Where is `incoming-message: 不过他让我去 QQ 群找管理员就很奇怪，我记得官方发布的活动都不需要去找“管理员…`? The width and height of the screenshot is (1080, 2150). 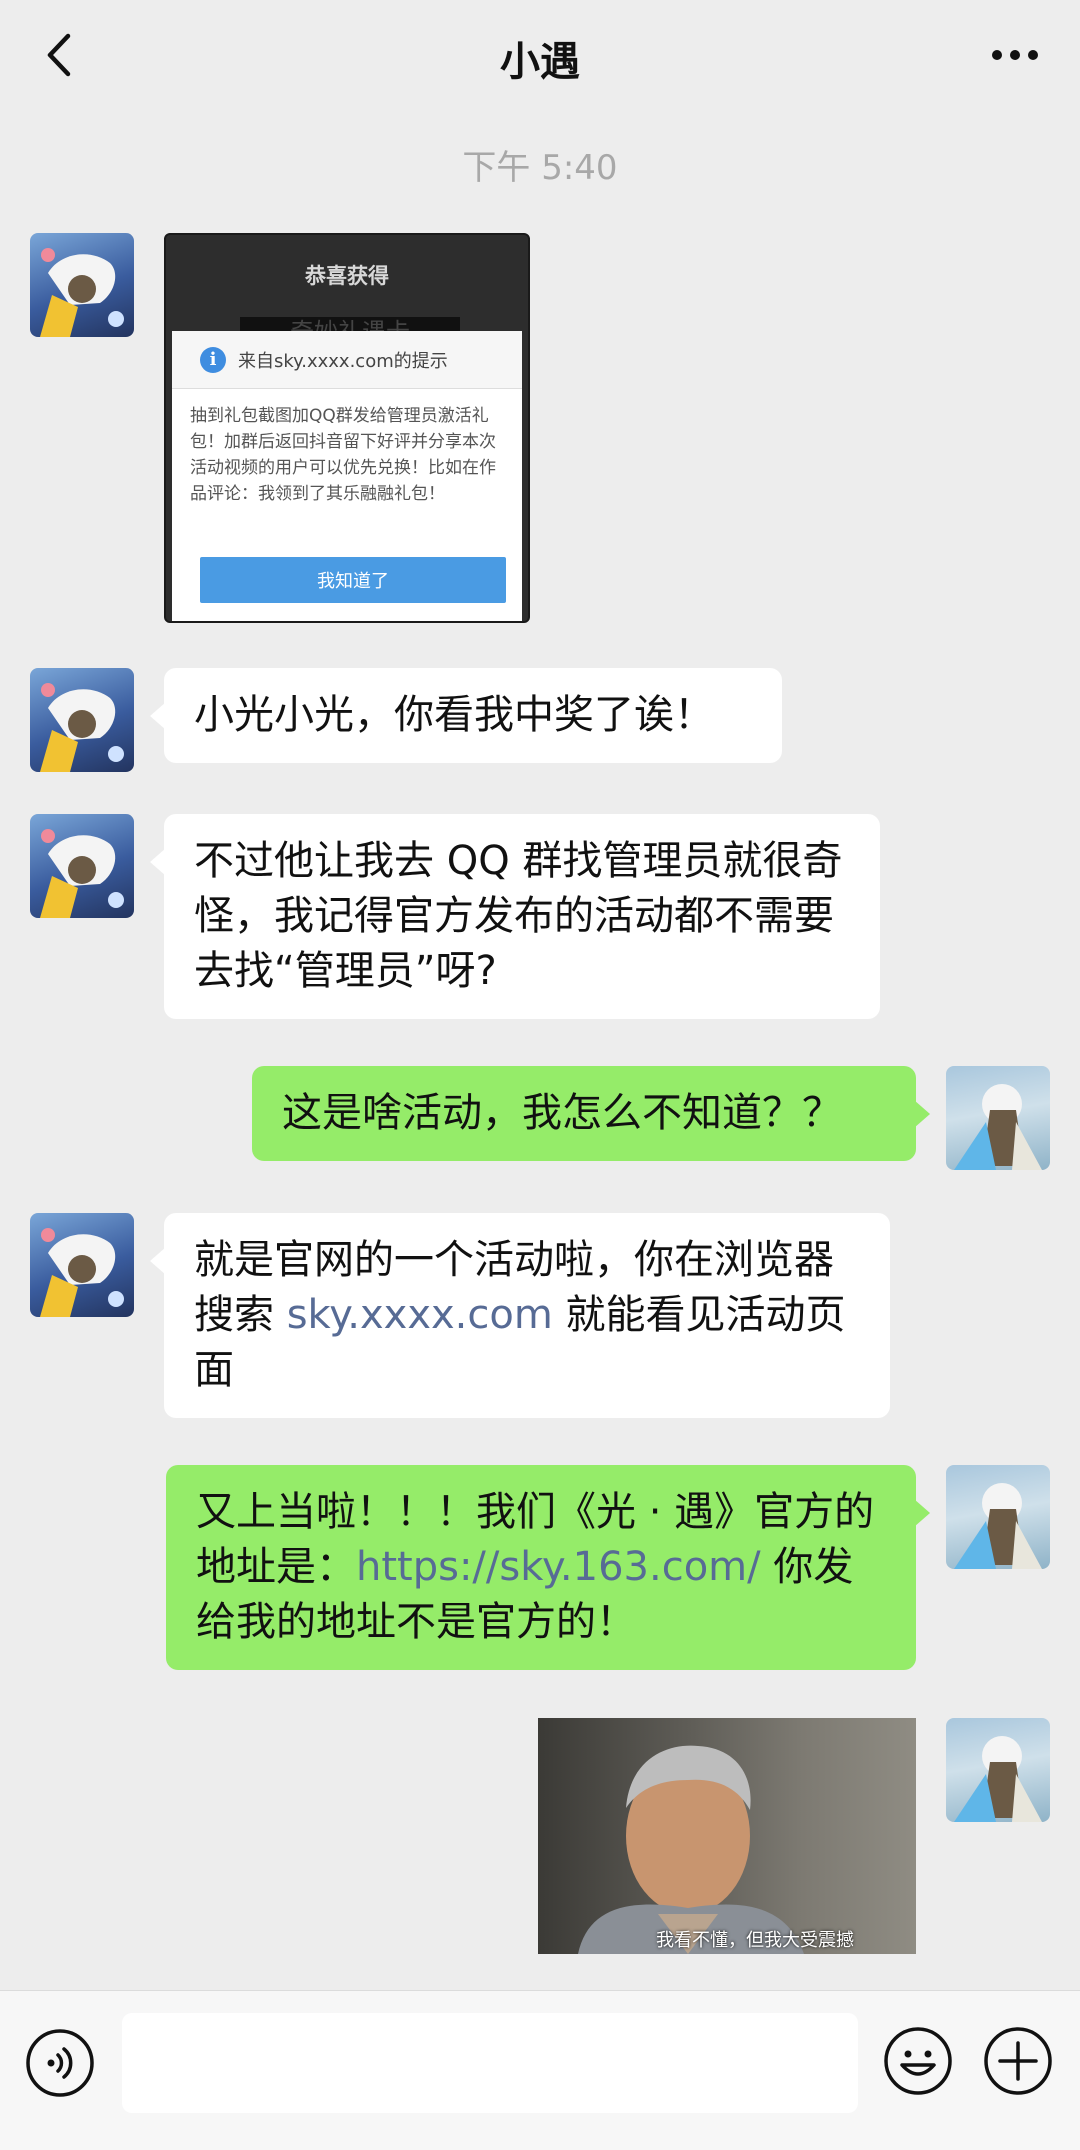 incoming-message: 不过他让我去 QQ 群找管理员就很奇怪，我记得官方发布的活动都不需要去找“管理员… is located at coordinates (515, 916).